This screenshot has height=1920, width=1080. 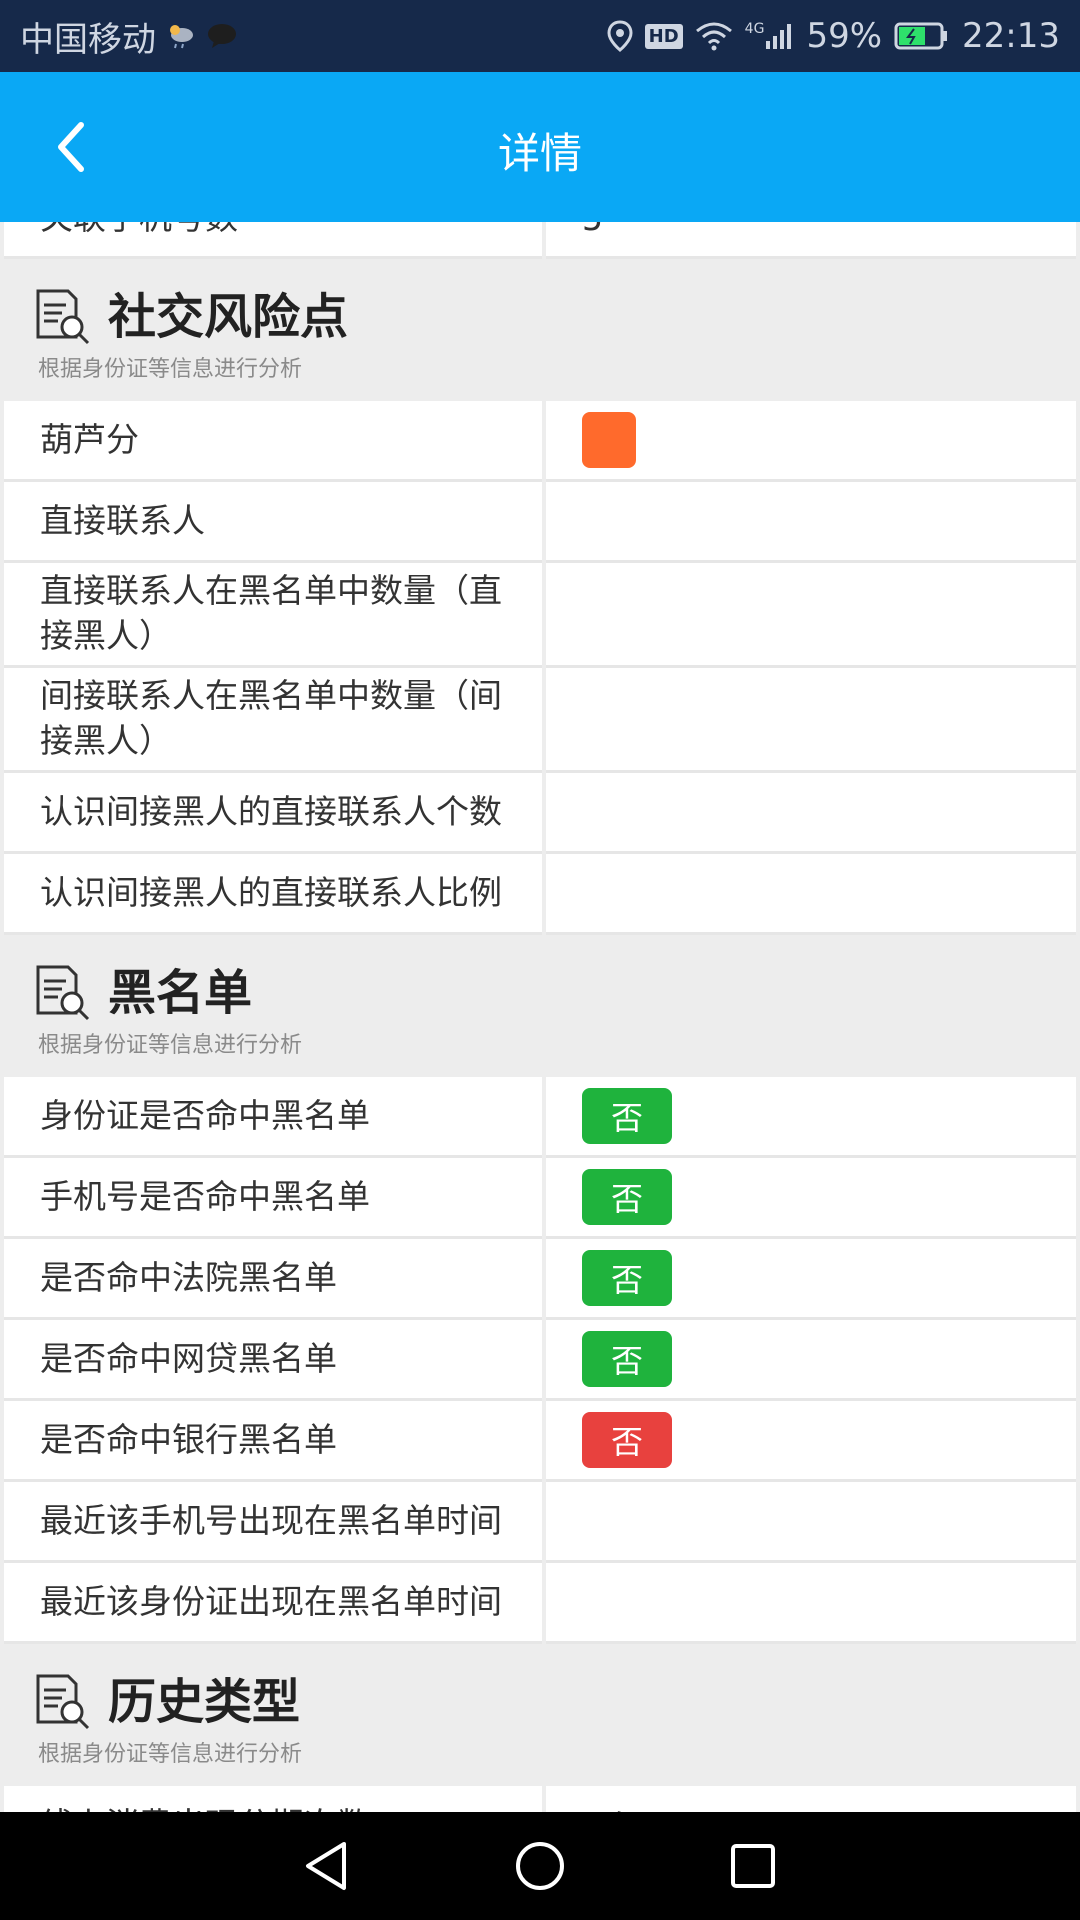 I want to click on table-row: 手机号是否命中黑名单 否, so click(x=540, y=1198).